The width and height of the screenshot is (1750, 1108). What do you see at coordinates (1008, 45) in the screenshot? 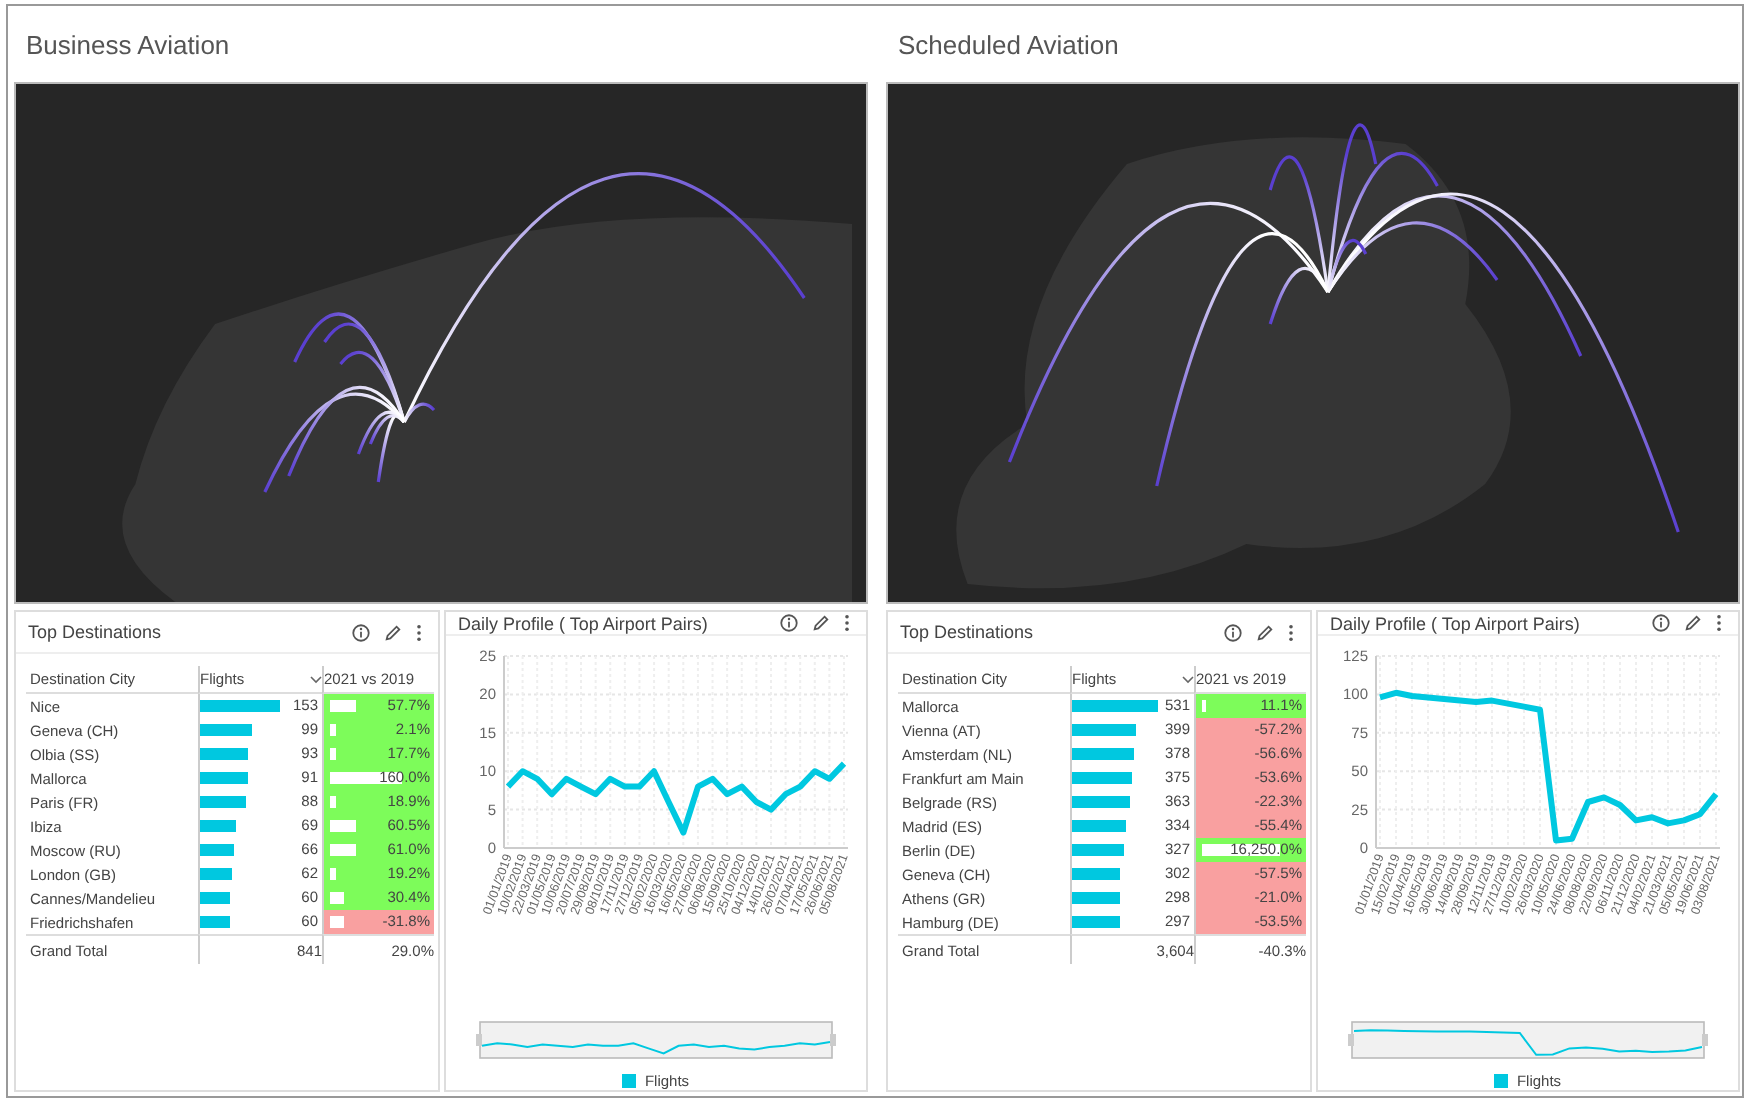
I see `section-title: Scheduled Aviation` at bounding box center [1008, 45].